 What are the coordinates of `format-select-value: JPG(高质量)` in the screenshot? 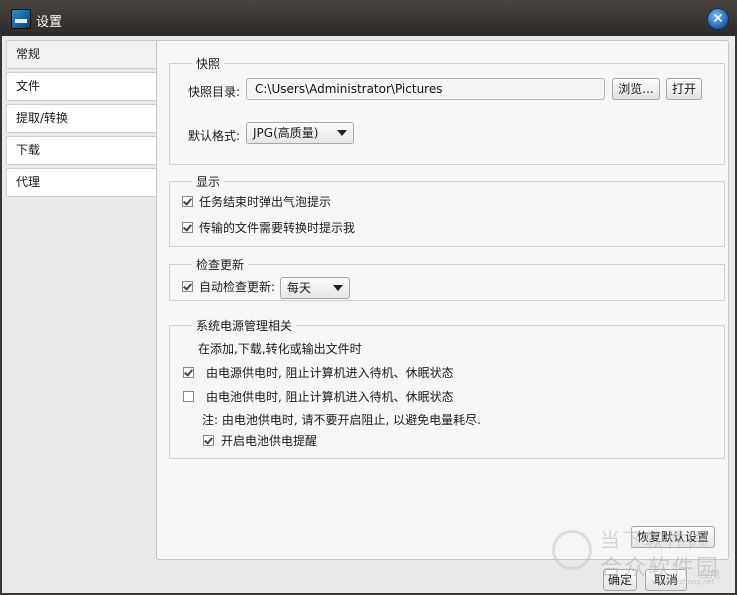 It's located at (286, 133).